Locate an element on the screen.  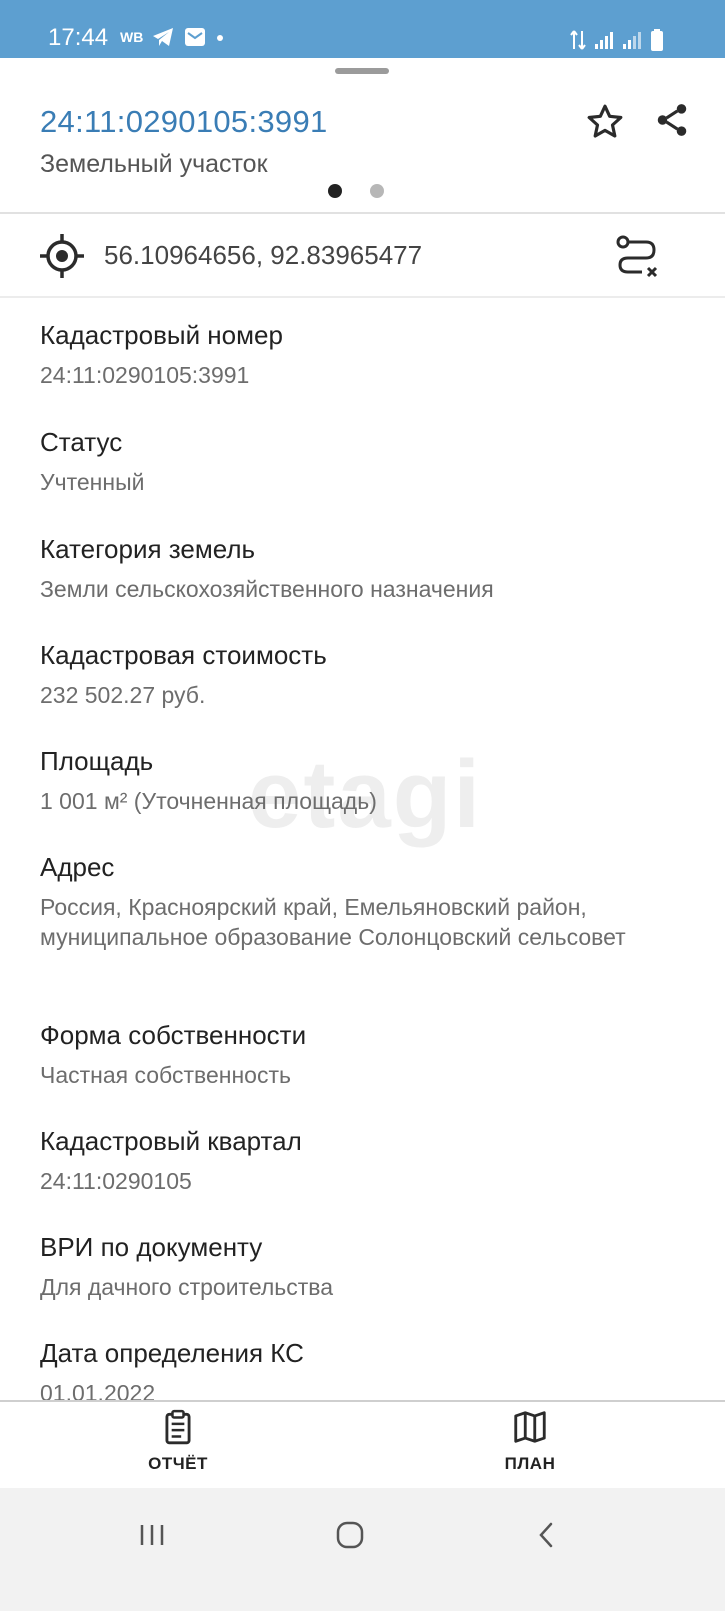
field-cadastral-block: Кадастровый квартал 24:11:0290105 is located at coordinates (362, 1177).